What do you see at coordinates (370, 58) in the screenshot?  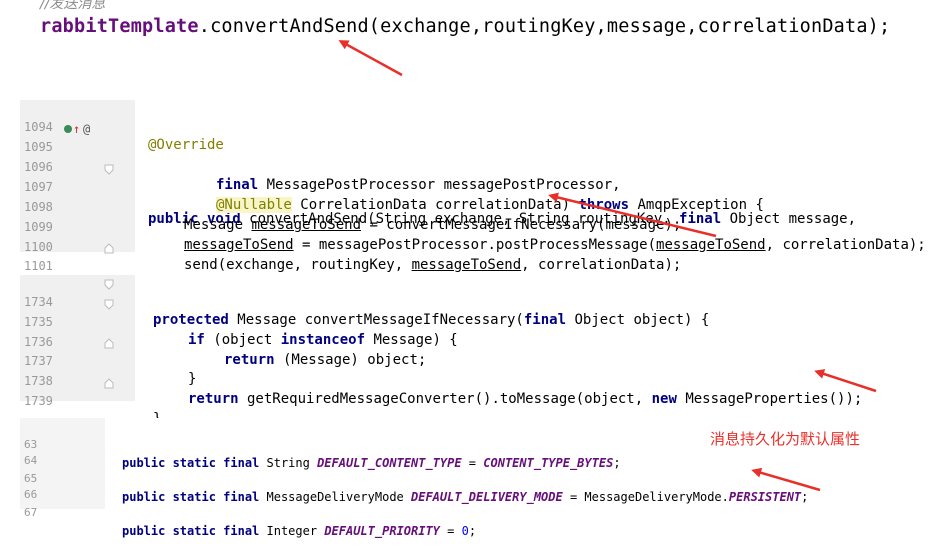 I see `arrow-to-convertAndSend` at bounding box center [370, 58].